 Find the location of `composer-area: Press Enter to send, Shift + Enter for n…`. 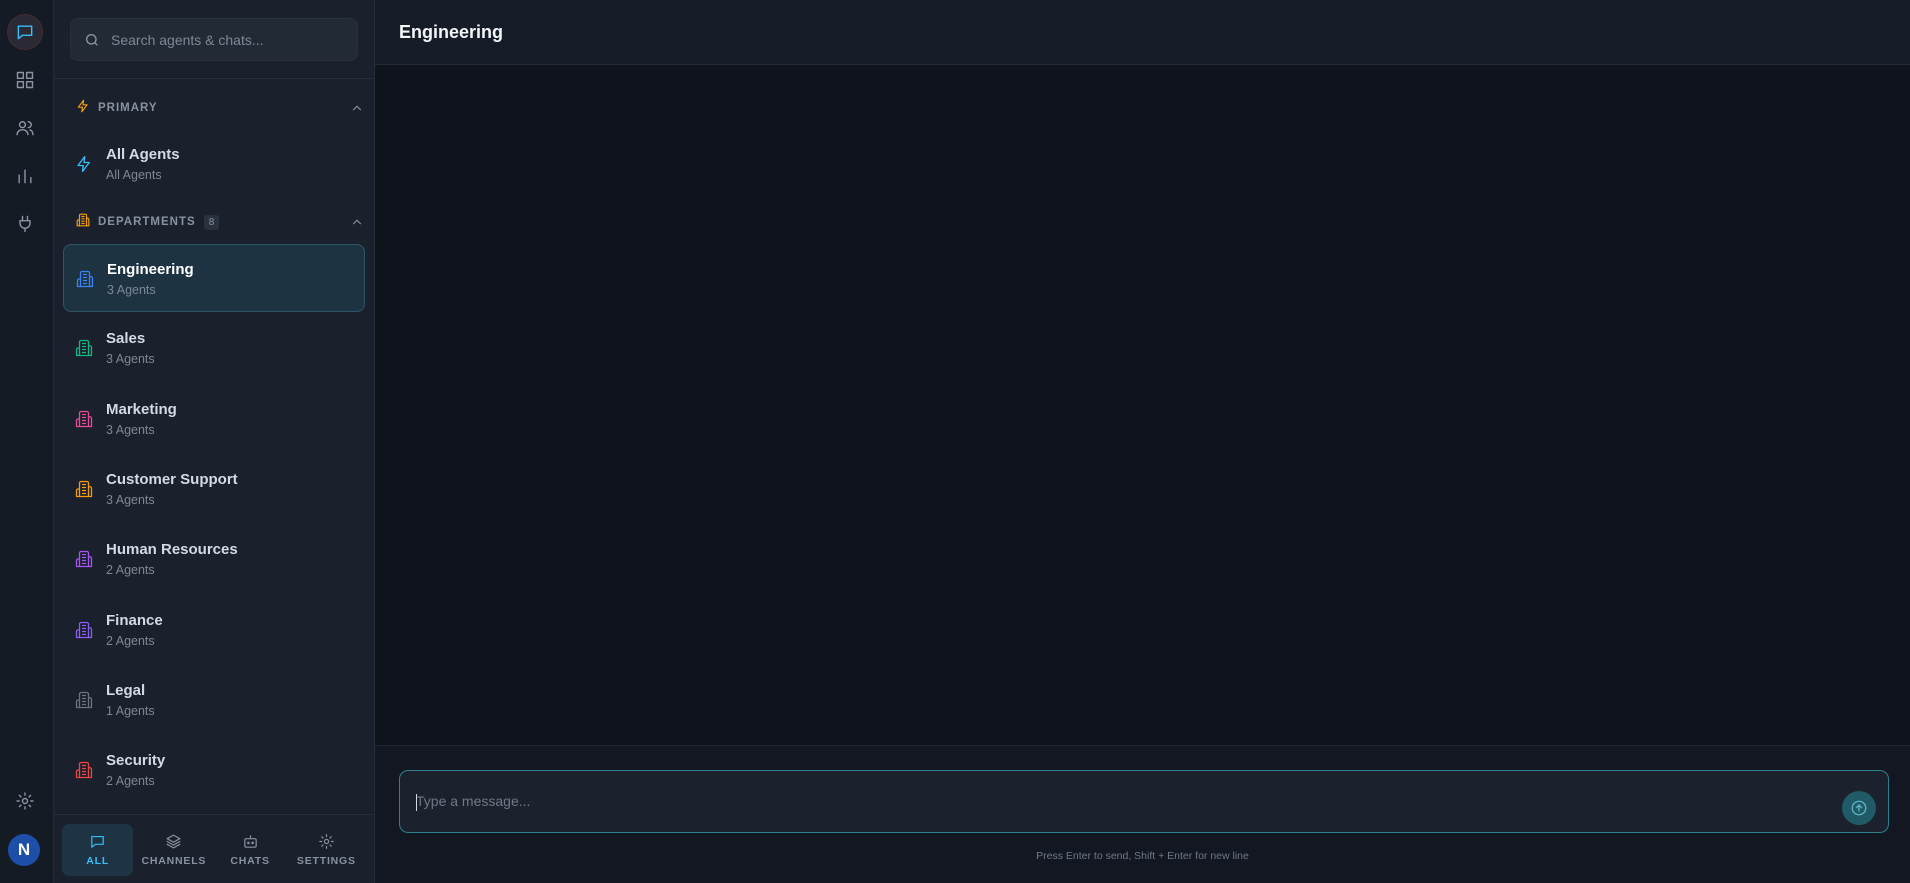

composer-area: Press Enter to send, Shift + Enter for n… is located at coordinates (1142, 814).